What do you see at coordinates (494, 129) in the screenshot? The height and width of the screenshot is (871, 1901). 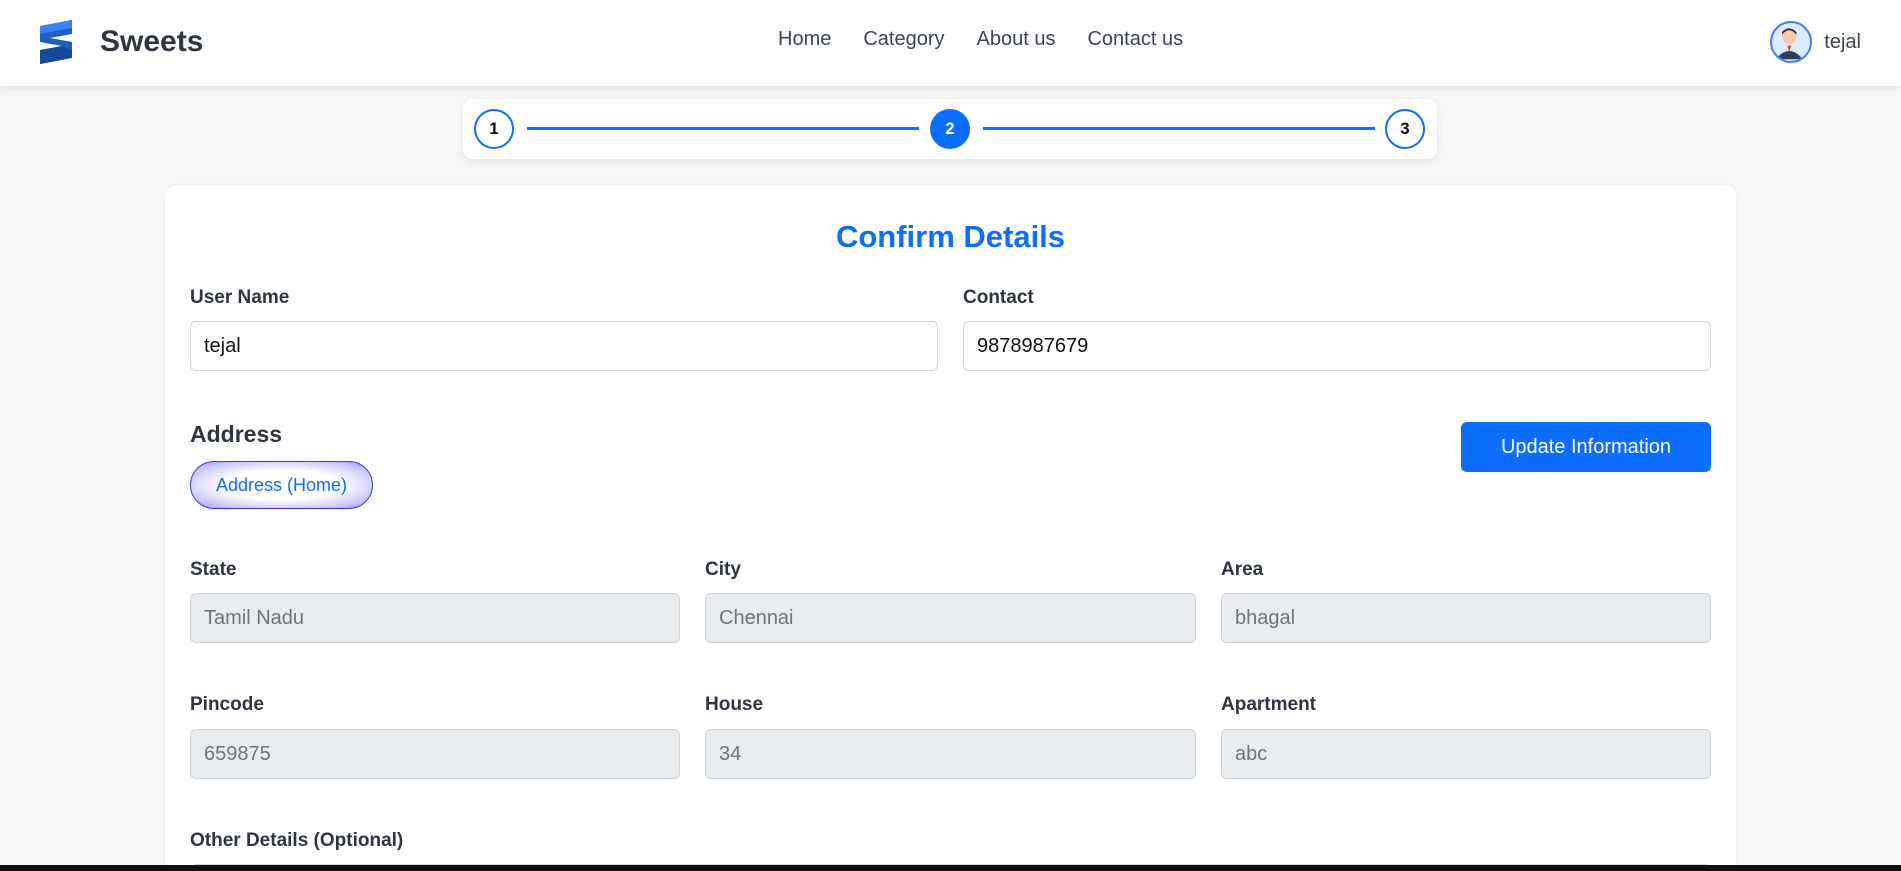 I see `step-1: 1` at bounding box center [494, 129].